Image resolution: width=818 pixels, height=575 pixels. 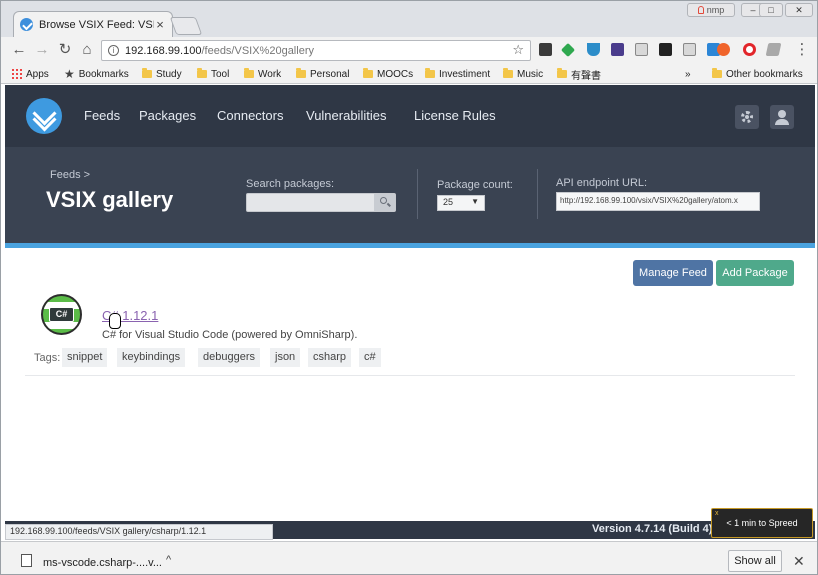 I want to click on settings-button, so click(x=747, y=117).